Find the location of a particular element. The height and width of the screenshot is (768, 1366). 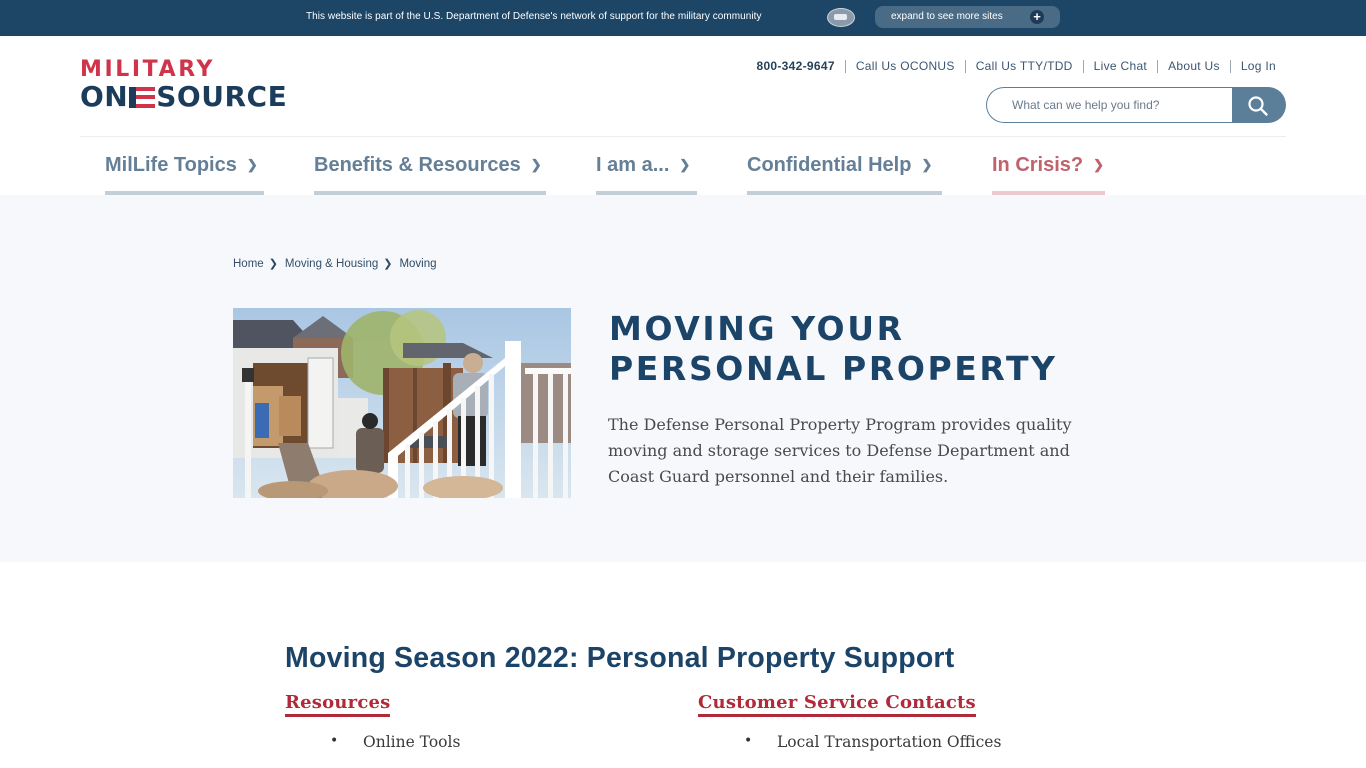

live-chat-link: Live Chat is located at coordinates (1120, 66).